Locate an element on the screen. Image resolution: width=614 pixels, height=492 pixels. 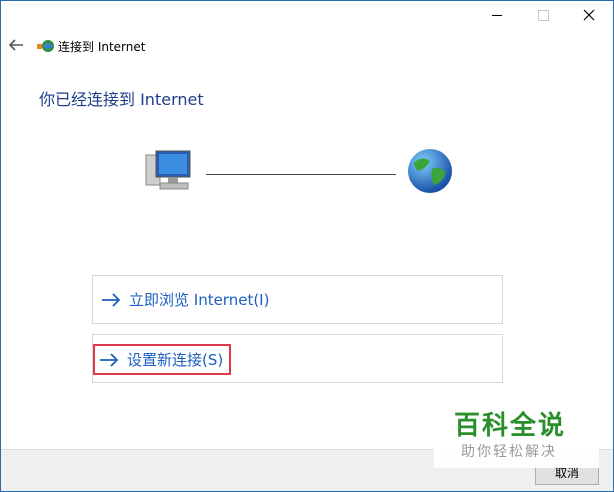
maximize-icon is located at coordinates (543, 15).